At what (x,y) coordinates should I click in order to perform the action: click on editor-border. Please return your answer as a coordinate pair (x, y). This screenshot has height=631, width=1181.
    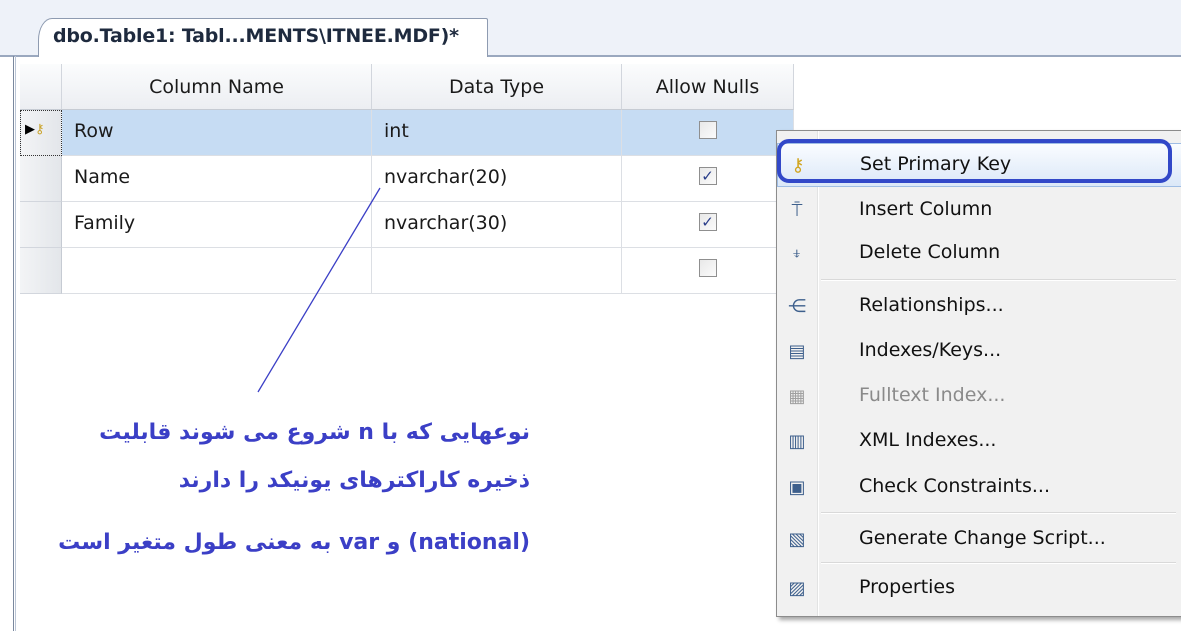
    Looking at the image, I should click on (13, 343).